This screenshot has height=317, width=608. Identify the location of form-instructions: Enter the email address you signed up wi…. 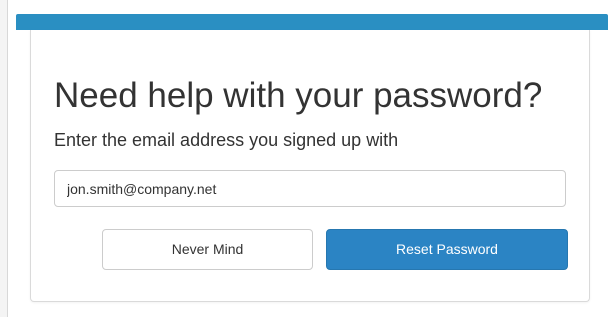
(226, 140).